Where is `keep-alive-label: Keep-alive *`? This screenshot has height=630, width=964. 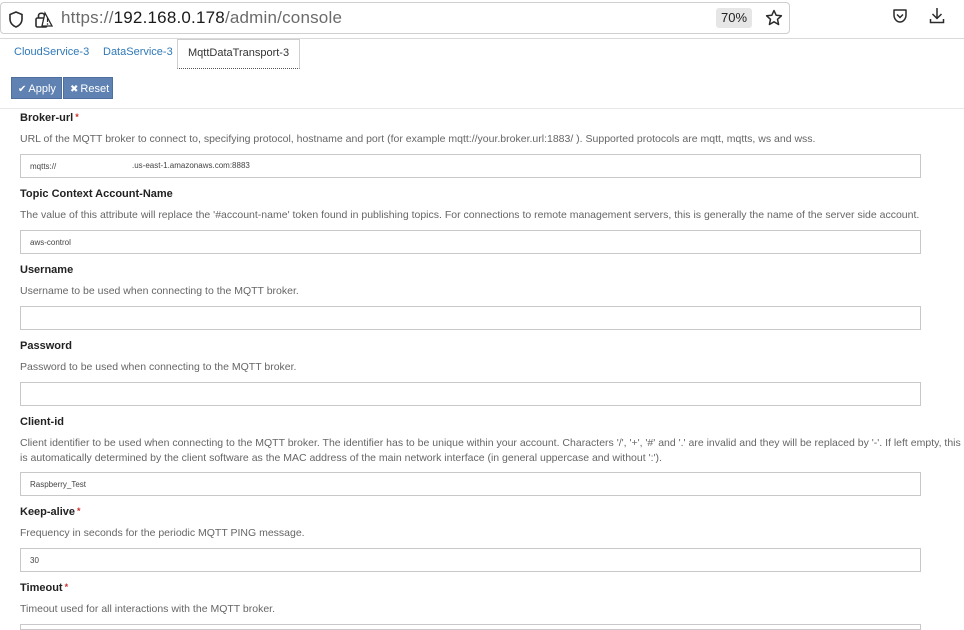 keep-alive-label: Keep-alive * is located at coordinates (50, 512).